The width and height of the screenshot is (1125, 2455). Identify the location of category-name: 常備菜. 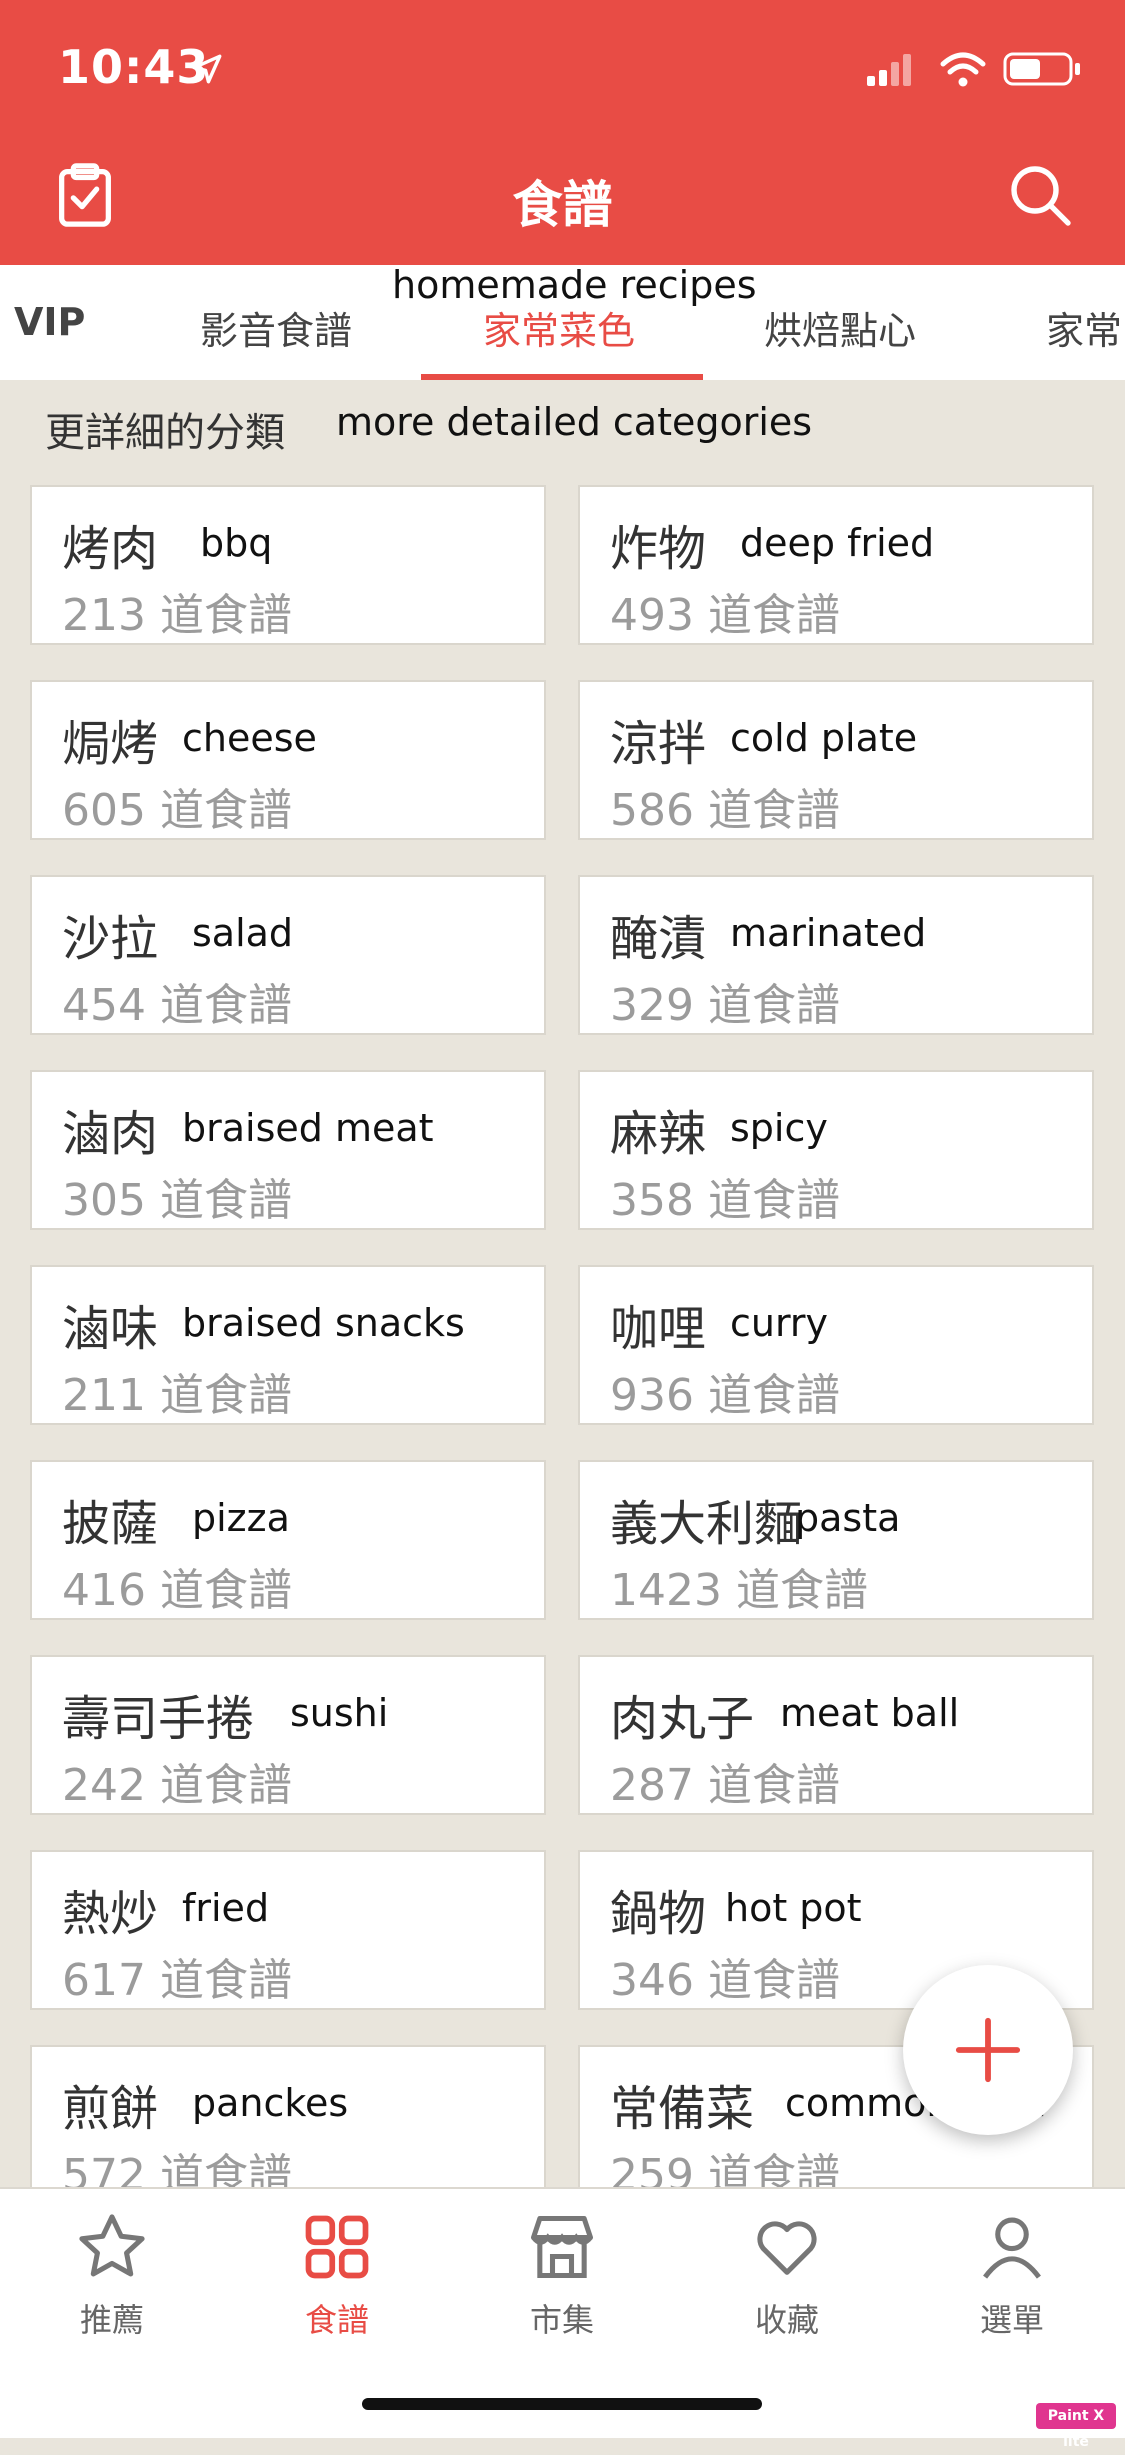
(682, 2109).